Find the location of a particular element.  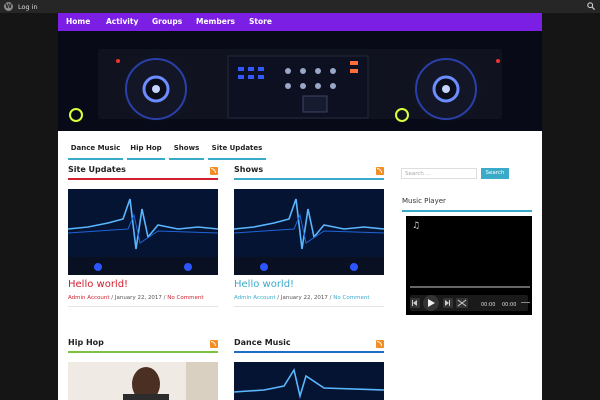

nav-item-store: Store is located at coordinates (260, 21).